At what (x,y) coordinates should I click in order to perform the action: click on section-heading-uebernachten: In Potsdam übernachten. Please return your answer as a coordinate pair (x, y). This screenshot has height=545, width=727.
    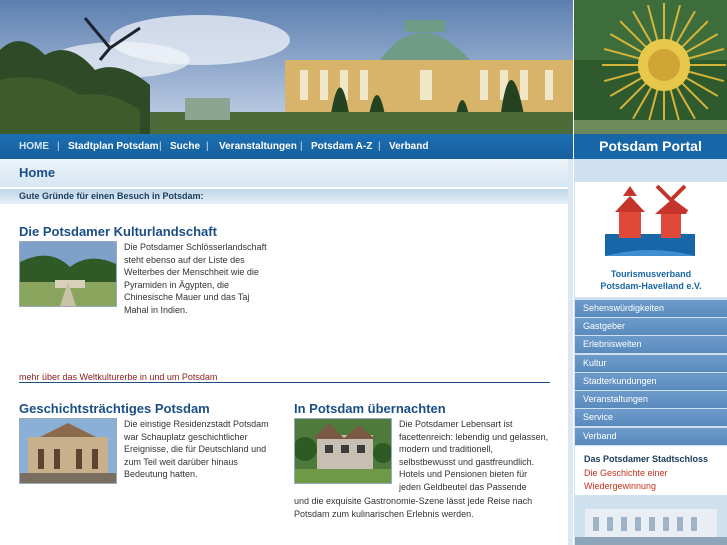
    Looking at the image, I should click on (370, 408).